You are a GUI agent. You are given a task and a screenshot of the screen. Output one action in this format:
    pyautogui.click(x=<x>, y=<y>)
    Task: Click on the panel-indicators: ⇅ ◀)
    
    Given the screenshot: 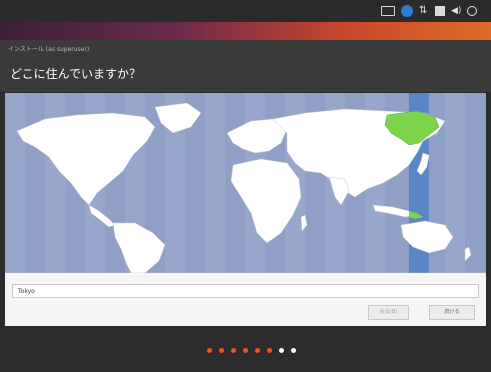 What is the action you would take?
    pyautogui.click(x=429, y=11)
    